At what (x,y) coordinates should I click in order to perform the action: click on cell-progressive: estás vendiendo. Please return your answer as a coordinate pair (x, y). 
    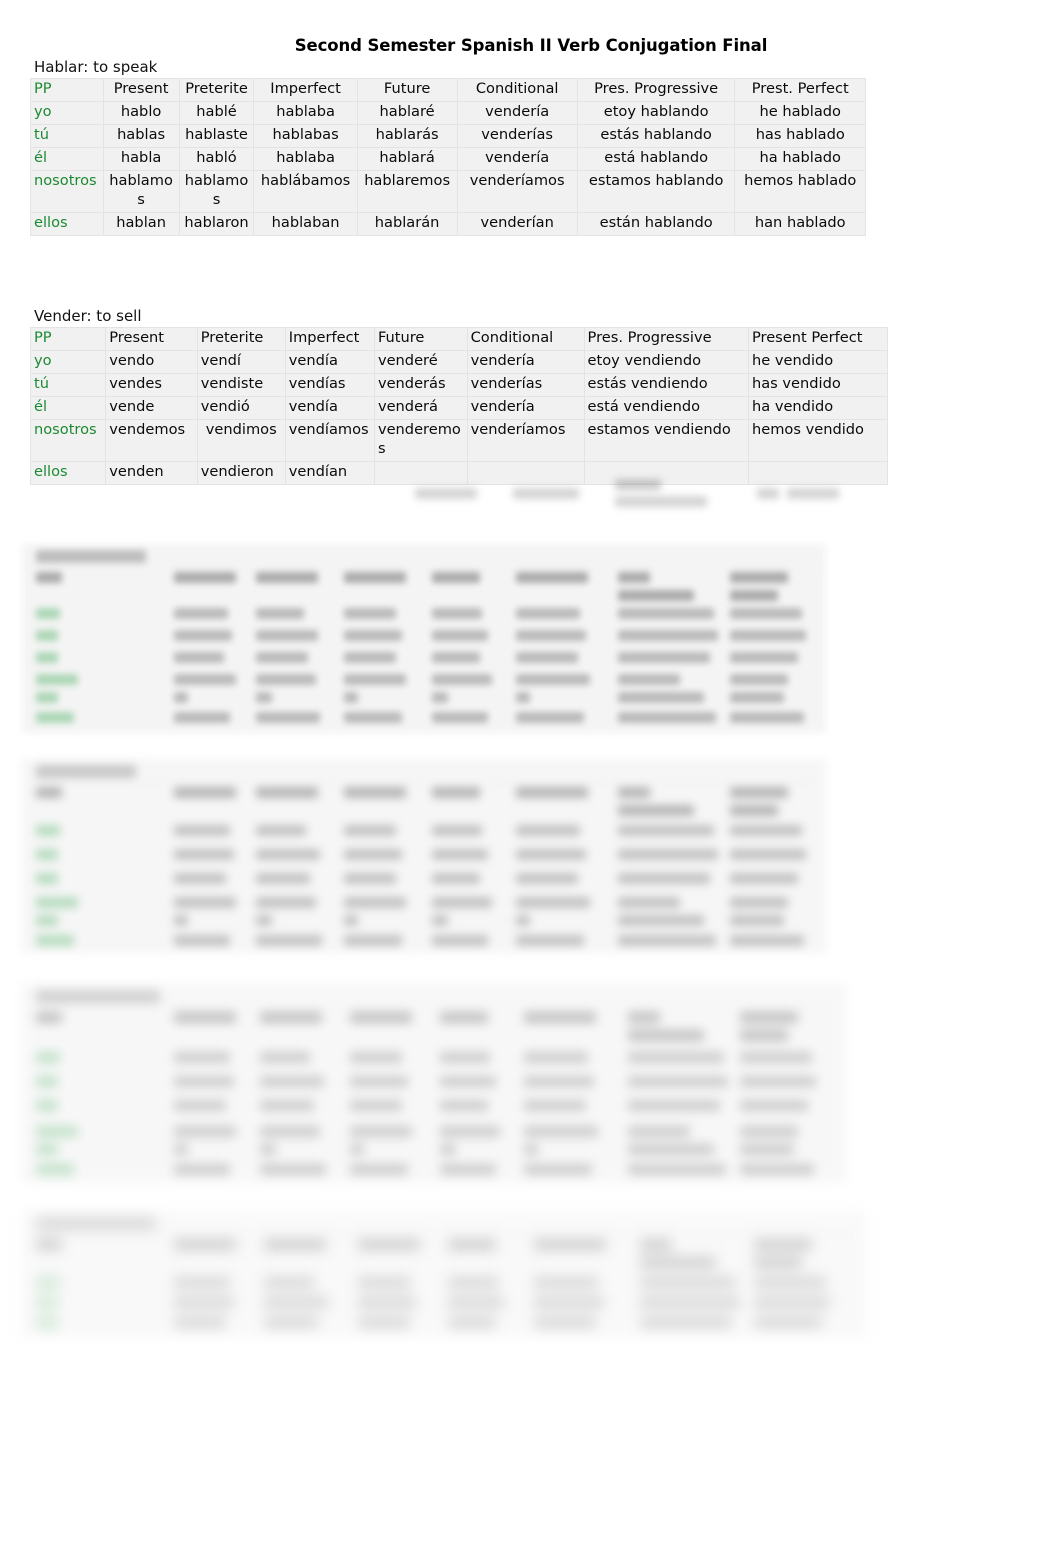
    Looking at the image, I should click on (666, 384).